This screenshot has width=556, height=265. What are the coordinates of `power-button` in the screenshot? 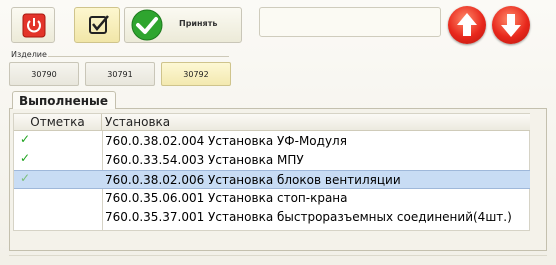 It's located at (33, 25).